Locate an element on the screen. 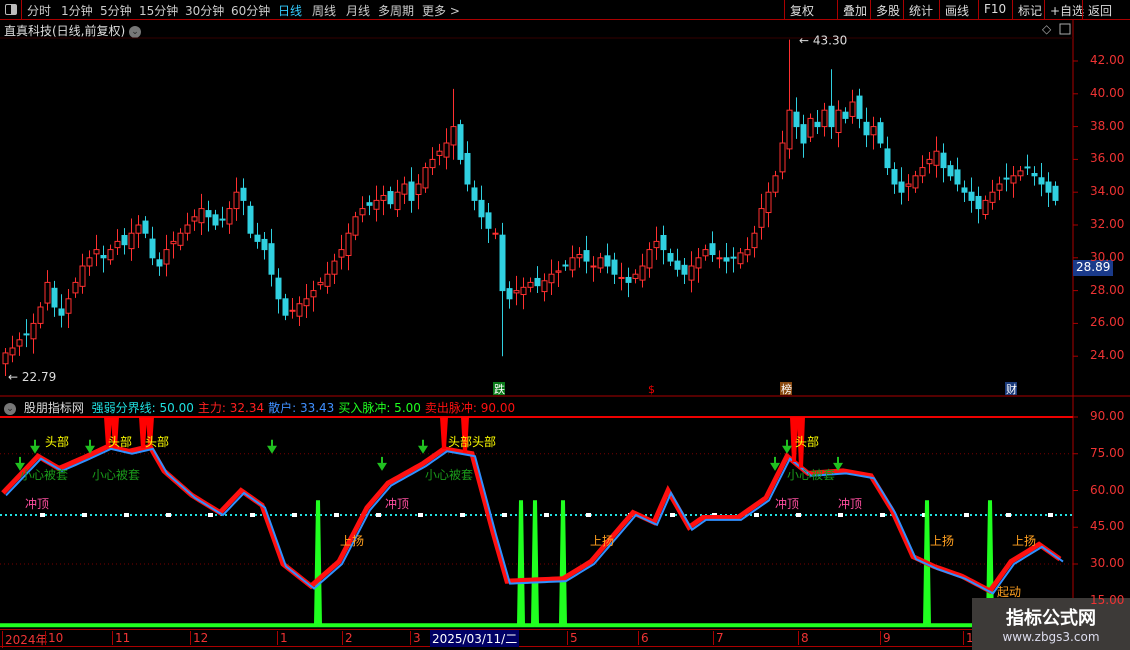  indicator-tick: 30.00 is located at coordinates (1107, 563).